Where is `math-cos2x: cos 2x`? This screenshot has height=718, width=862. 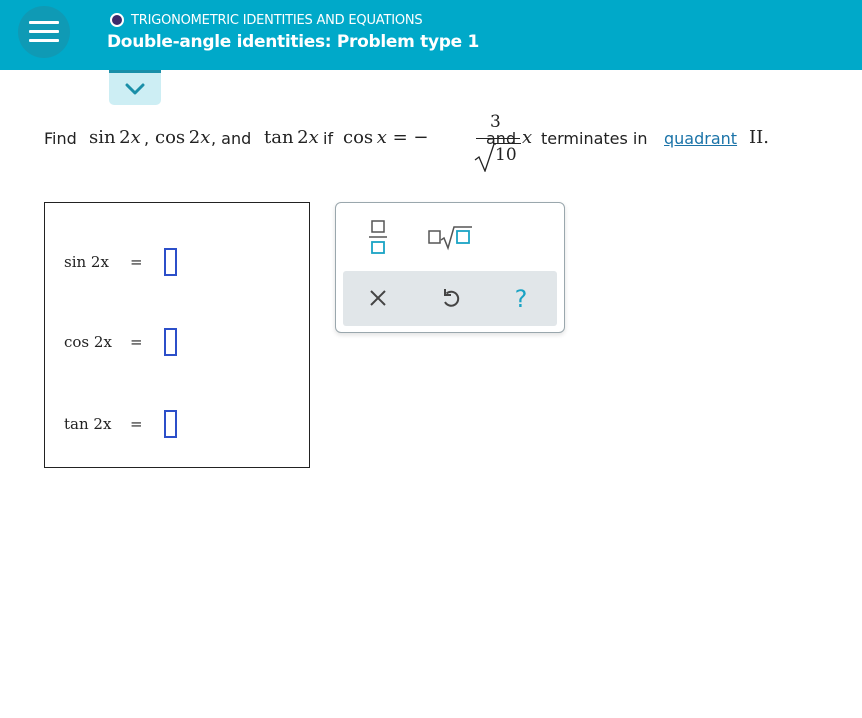
math-cos2x: cos 2x is located at coordinates (183, 137).